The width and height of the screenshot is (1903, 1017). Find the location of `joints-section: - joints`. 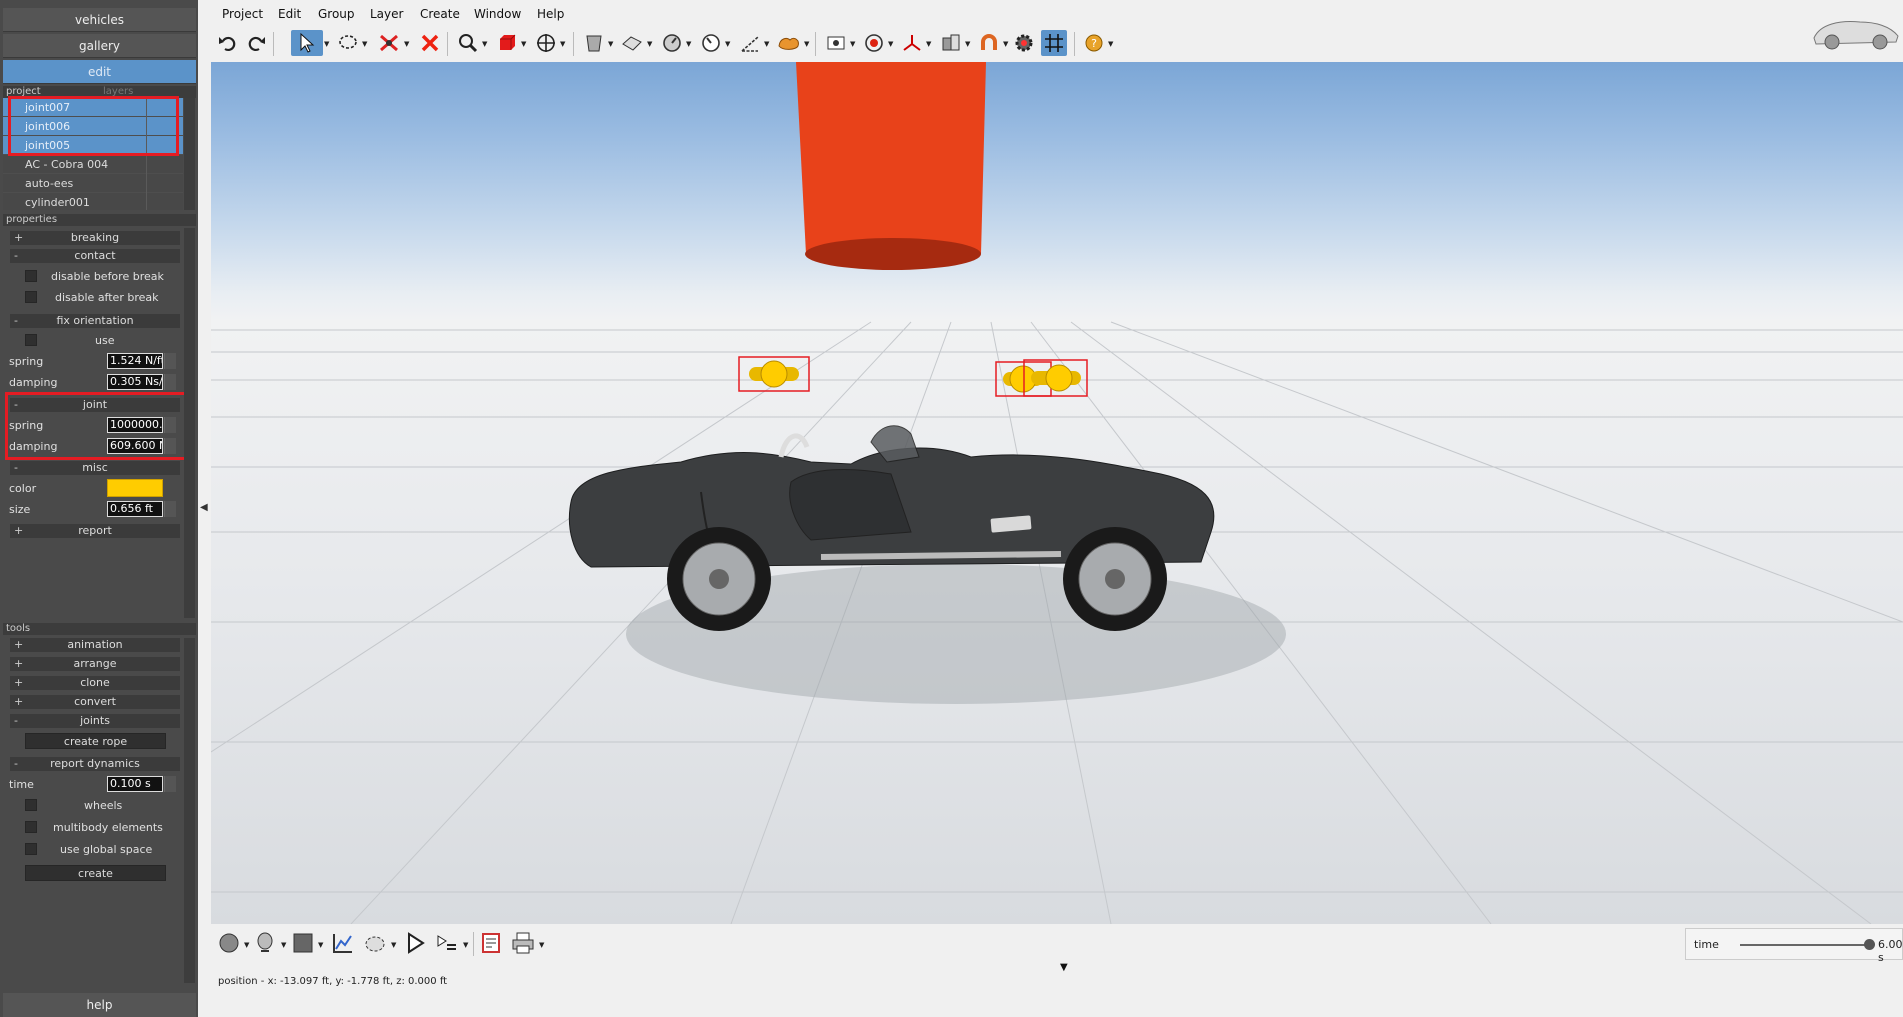

joints-section: - joints is located at coordinates (95, 721).